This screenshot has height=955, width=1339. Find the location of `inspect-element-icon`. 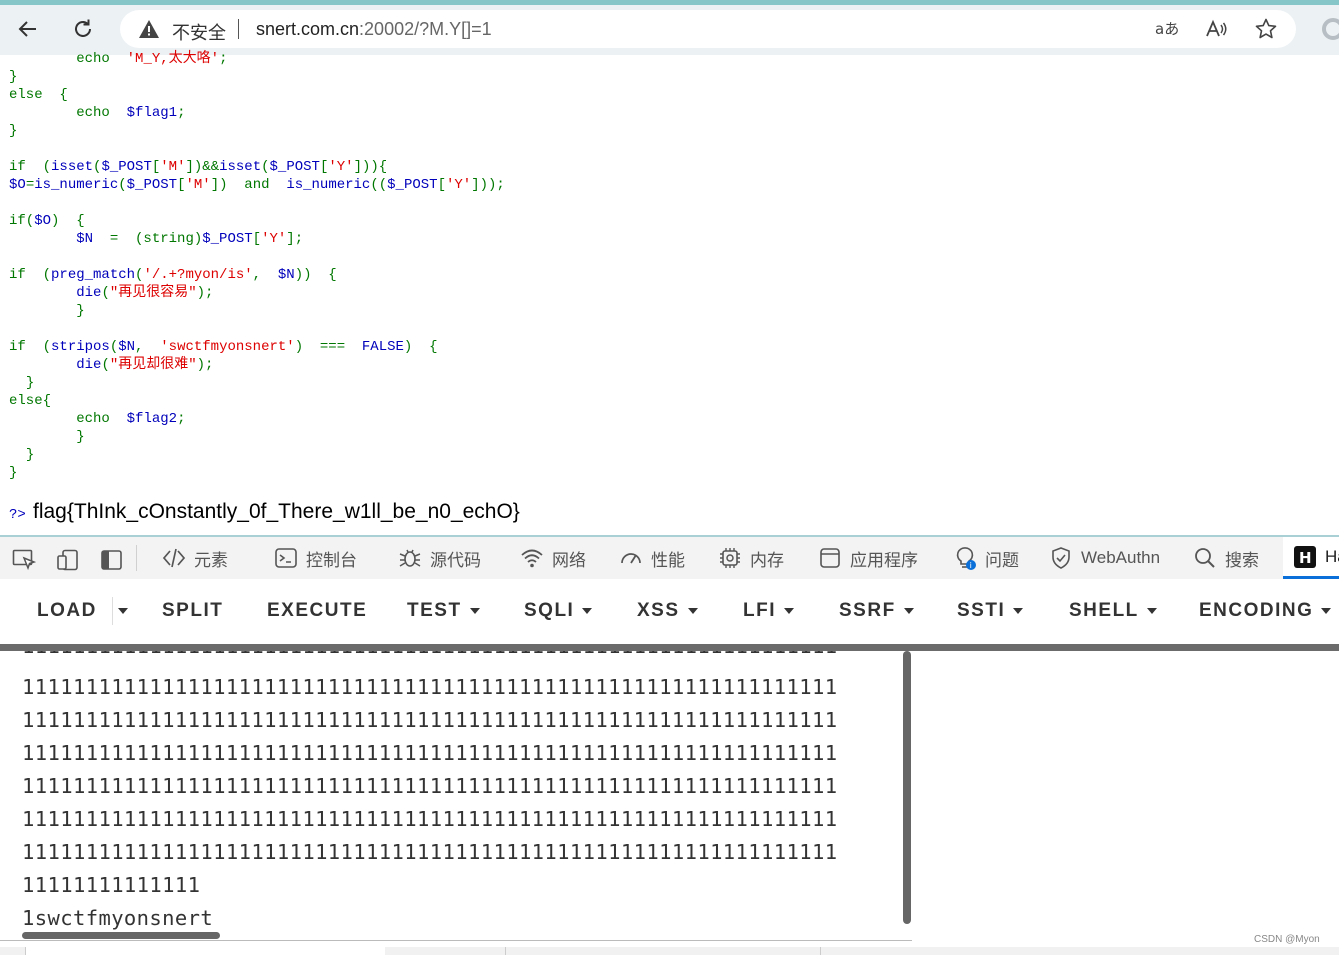

inspect-element-icon is located at coordinates (24, 560).